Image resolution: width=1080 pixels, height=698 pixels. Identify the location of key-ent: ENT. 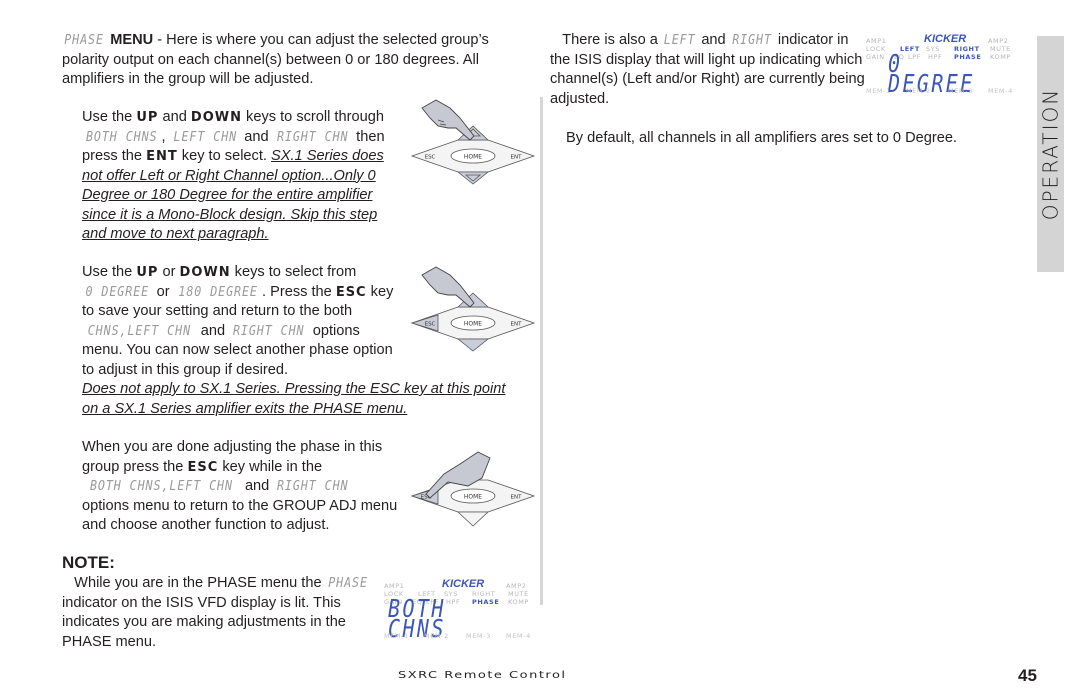
(162, 156).